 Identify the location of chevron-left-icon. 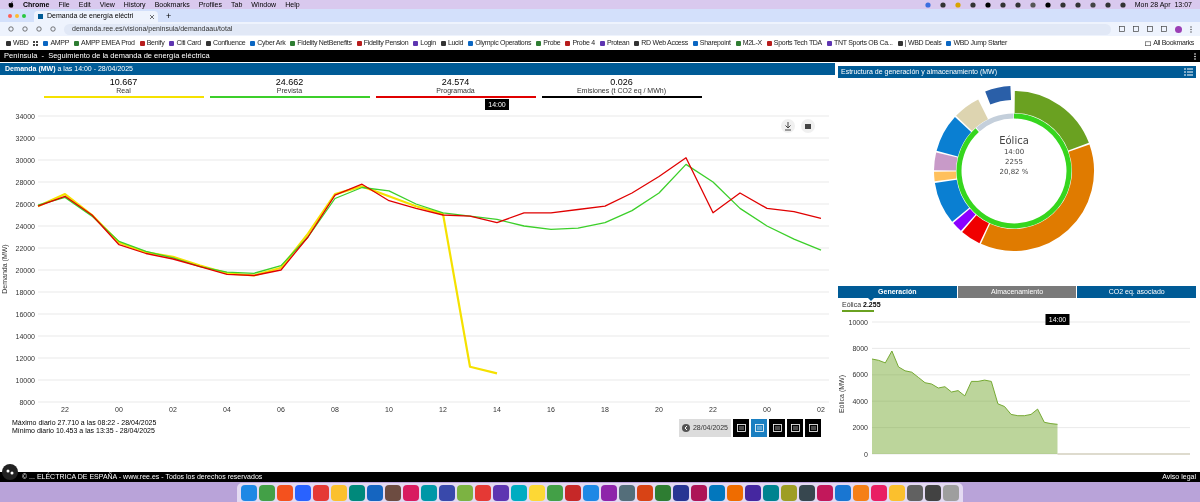
(685, 428).